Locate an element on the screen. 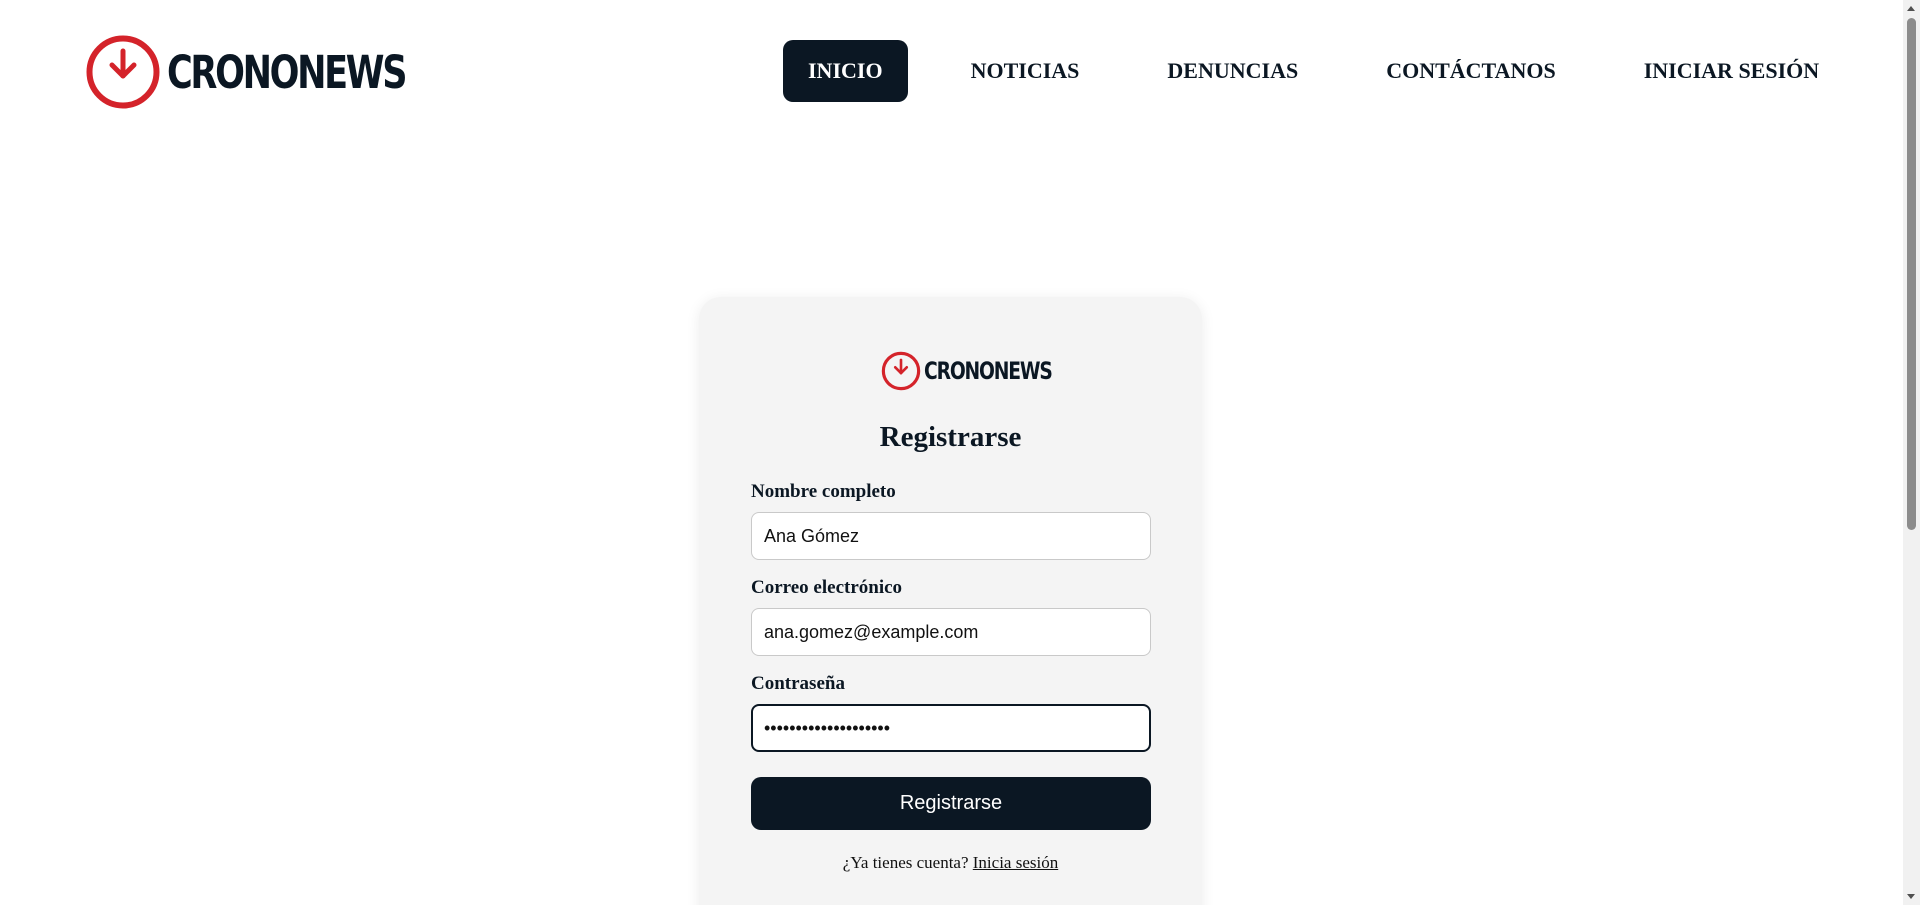 The image size is (1920, 905). email-label: Correo electrónico is located at coordinates (827, 587).